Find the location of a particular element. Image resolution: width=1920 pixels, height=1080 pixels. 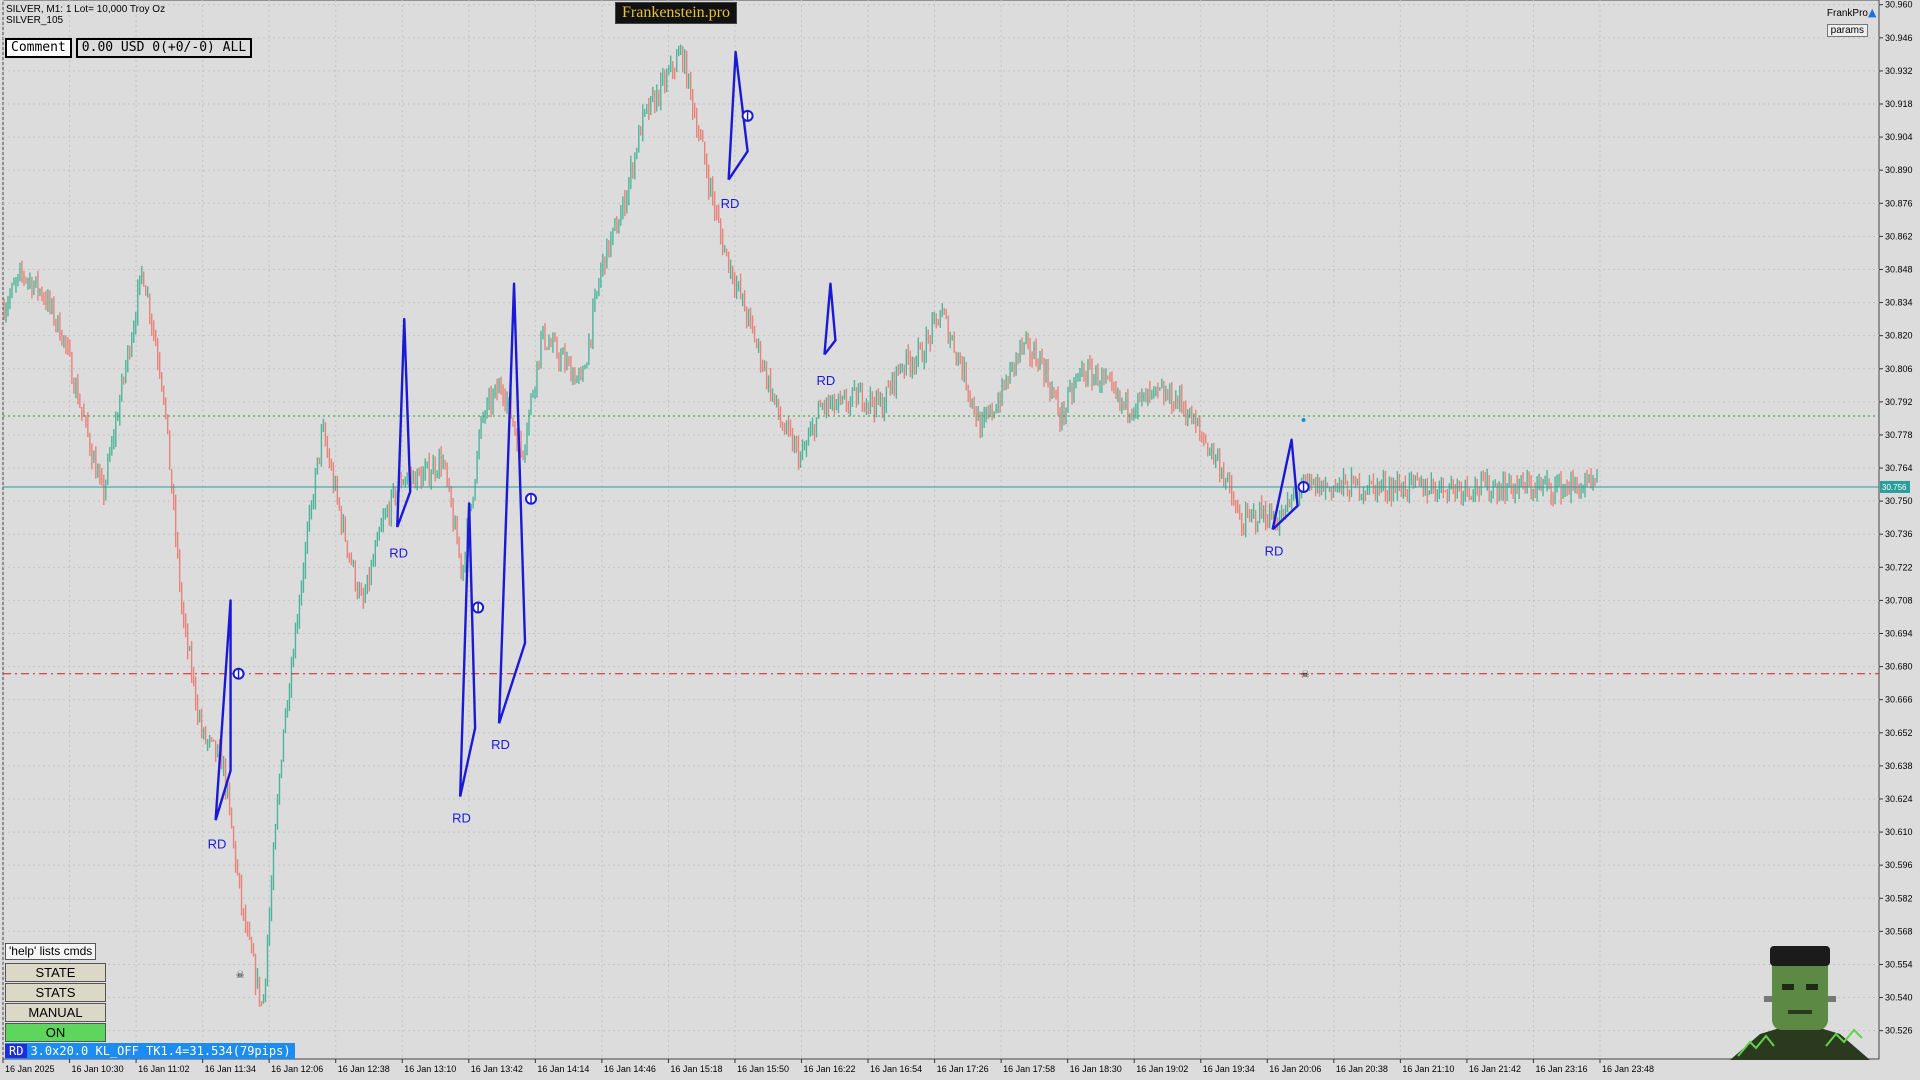

y-tick-label: 30.610 is located at coordinates (1899, 832).